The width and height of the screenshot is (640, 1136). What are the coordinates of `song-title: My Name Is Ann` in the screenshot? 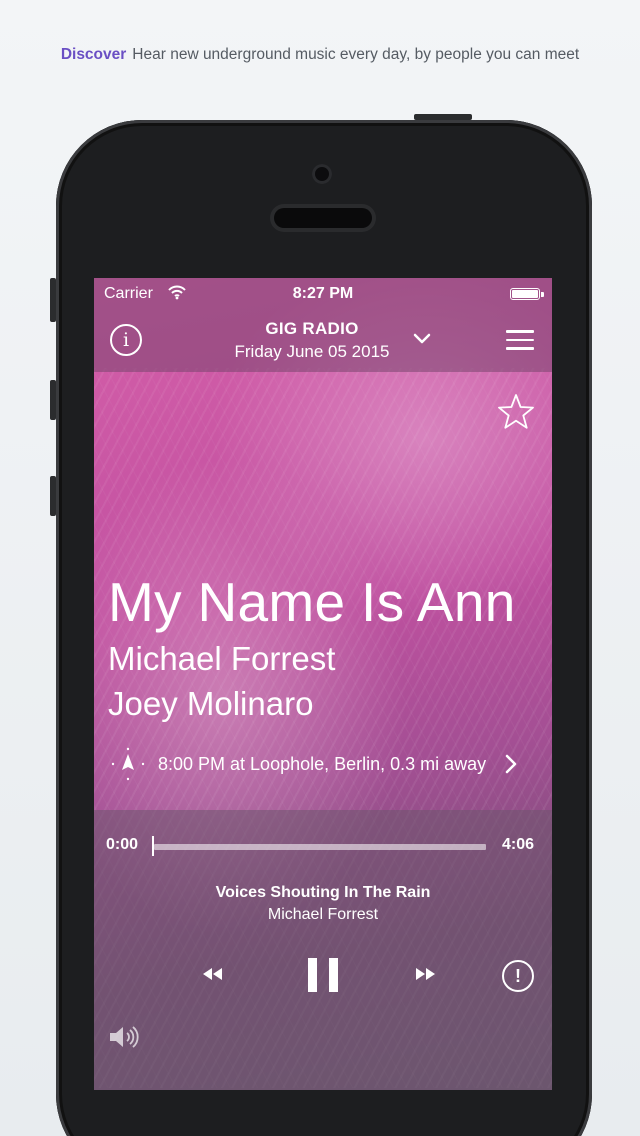 It's located at (312, 602).